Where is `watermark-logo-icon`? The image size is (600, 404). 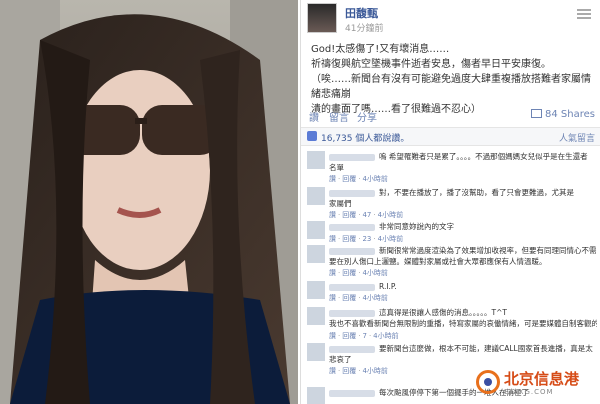
watermark-logo-icon is located at coordinates (488, 382).